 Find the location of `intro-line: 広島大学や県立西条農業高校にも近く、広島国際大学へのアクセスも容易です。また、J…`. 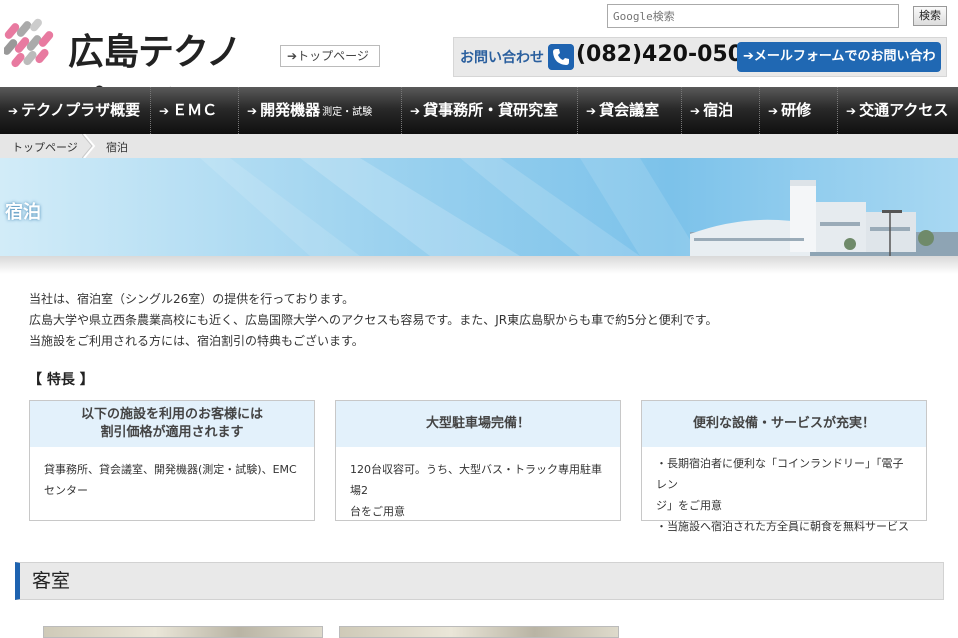

intro-line: 広島大学や県立西条農業高校にも近く、広島国際大学へのアクセスも容易です。また、J… is located at coordinates (373, 320).